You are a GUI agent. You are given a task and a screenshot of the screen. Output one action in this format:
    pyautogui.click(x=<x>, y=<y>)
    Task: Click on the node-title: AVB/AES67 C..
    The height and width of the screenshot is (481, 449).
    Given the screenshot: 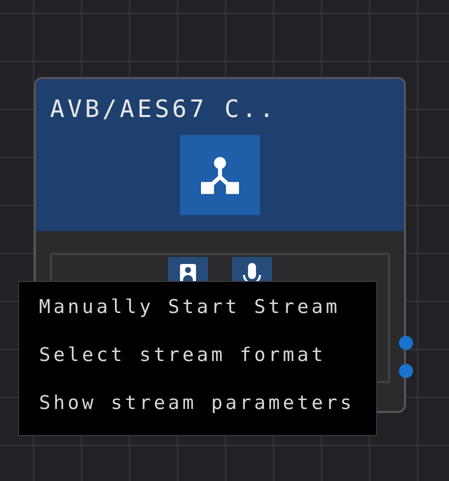 What is the action you would take?
    pyautogui.click(x=164, y=109)
    